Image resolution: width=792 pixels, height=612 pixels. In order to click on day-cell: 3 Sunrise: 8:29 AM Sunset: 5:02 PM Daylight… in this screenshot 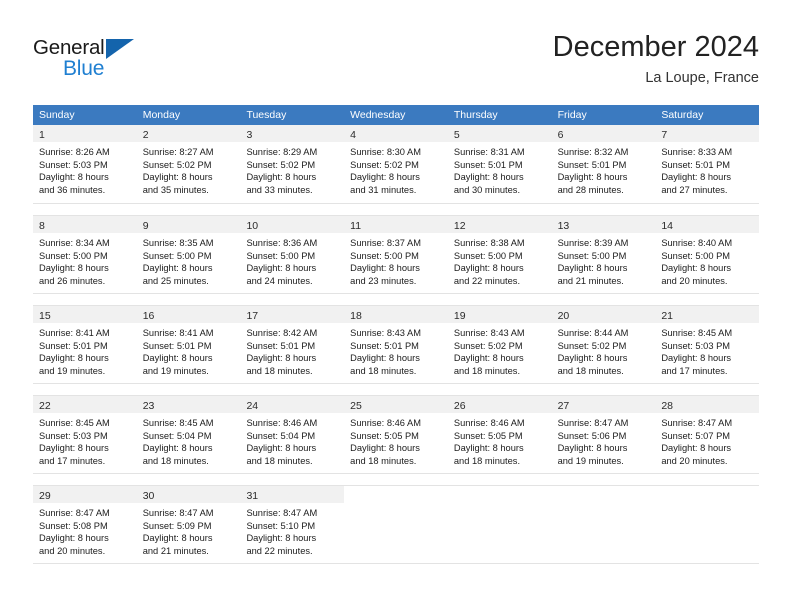, I will do `click(292, 164)`.